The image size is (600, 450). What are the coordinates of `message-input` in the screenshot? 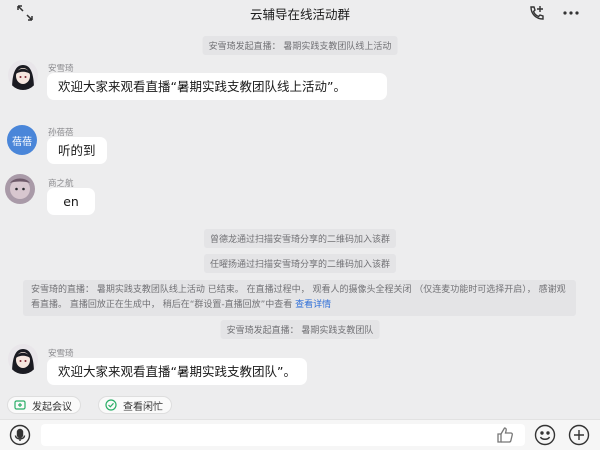 It's located at (283, 435).